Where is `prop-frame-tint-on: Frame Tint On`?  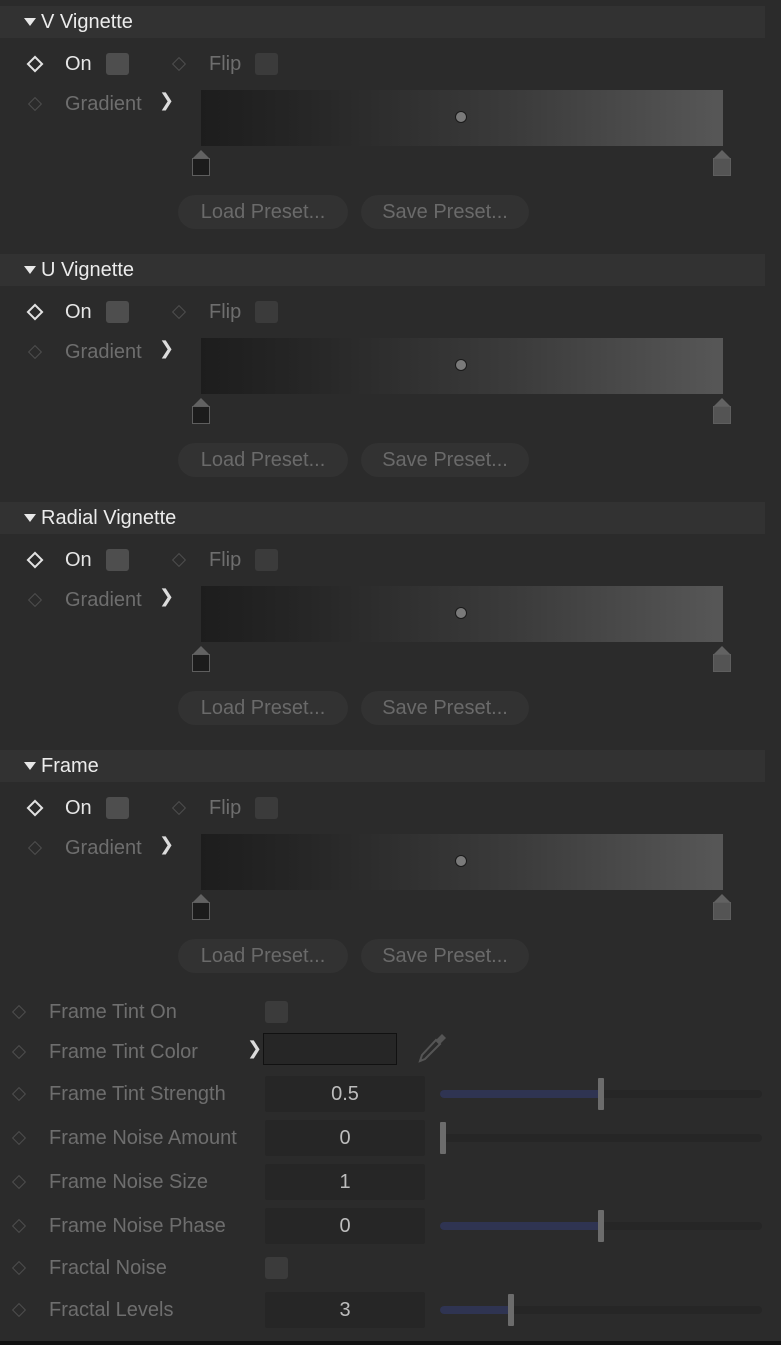
prop-frame-tint-on: Frame Tint On is located at coordinates (390, 1012).